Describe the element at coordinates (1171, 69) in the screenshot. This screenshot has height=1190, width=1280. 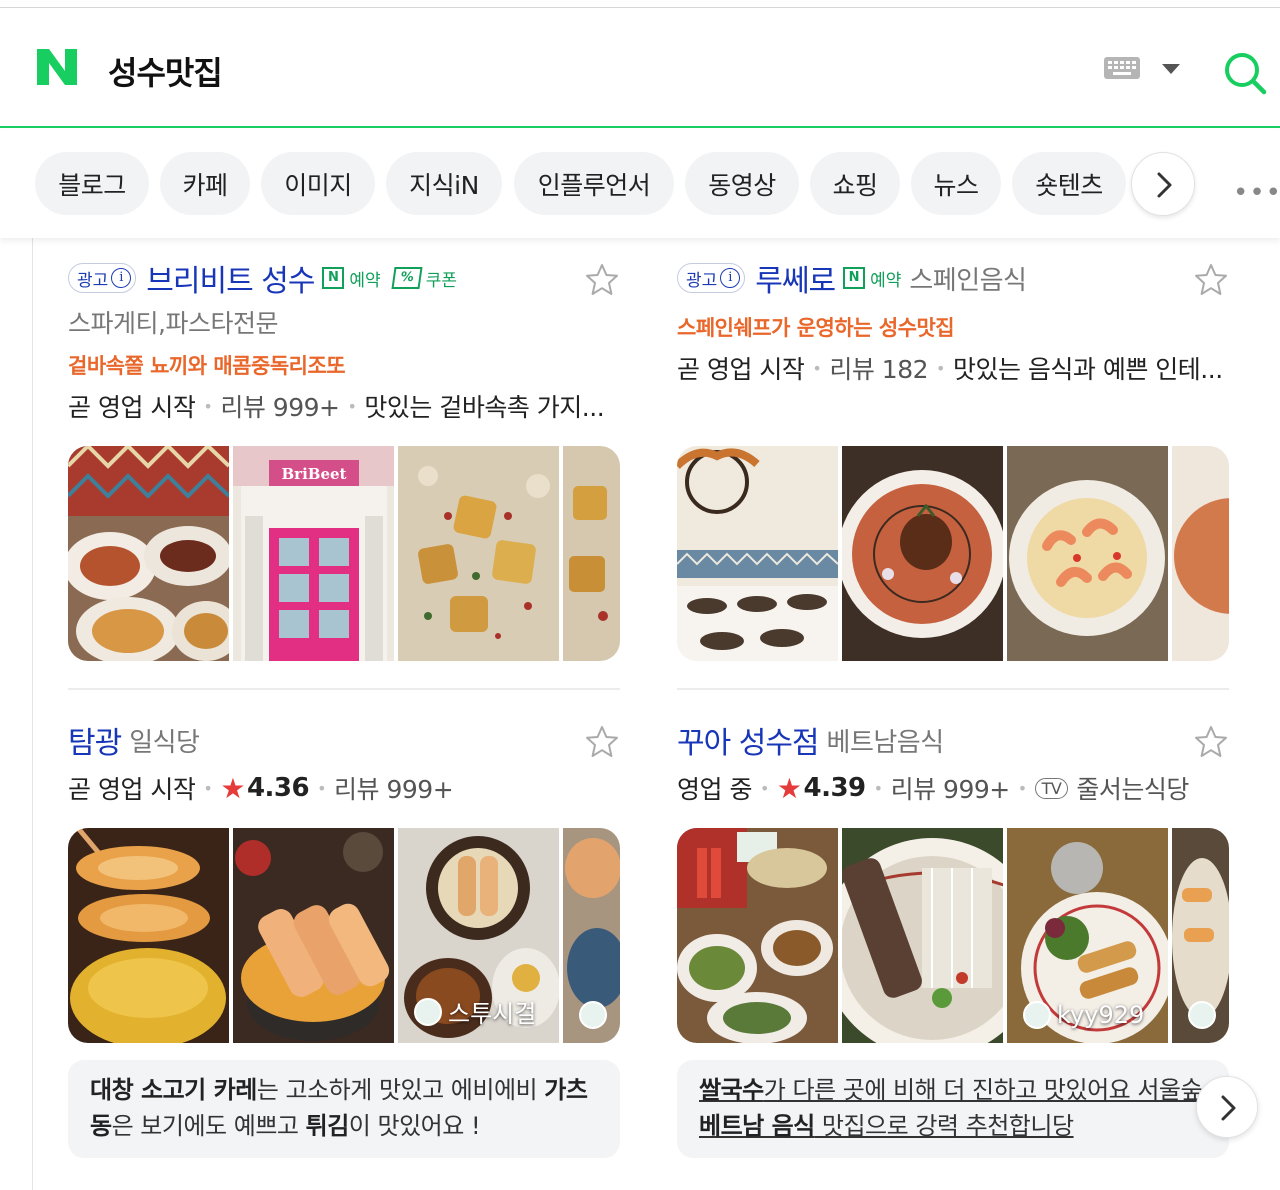
I see `caret-down-icon` at that location.